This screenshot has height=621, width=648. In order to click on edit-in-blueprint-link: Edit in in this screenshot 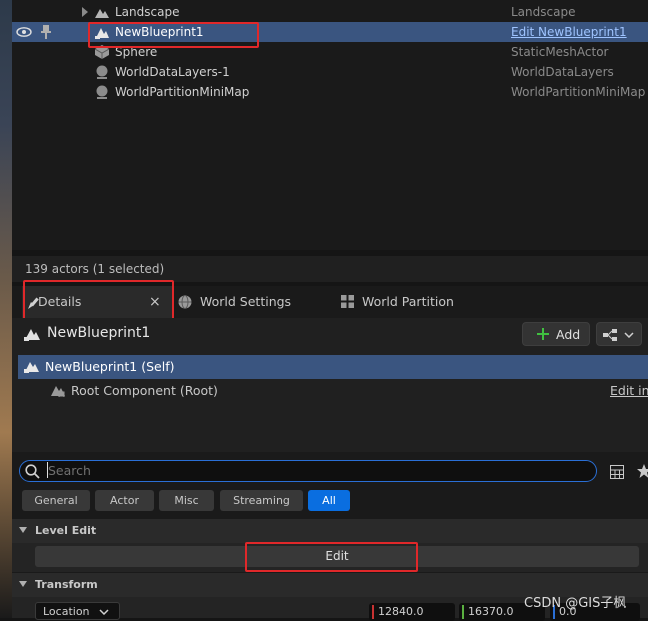, I will do `click(629, 390)`.